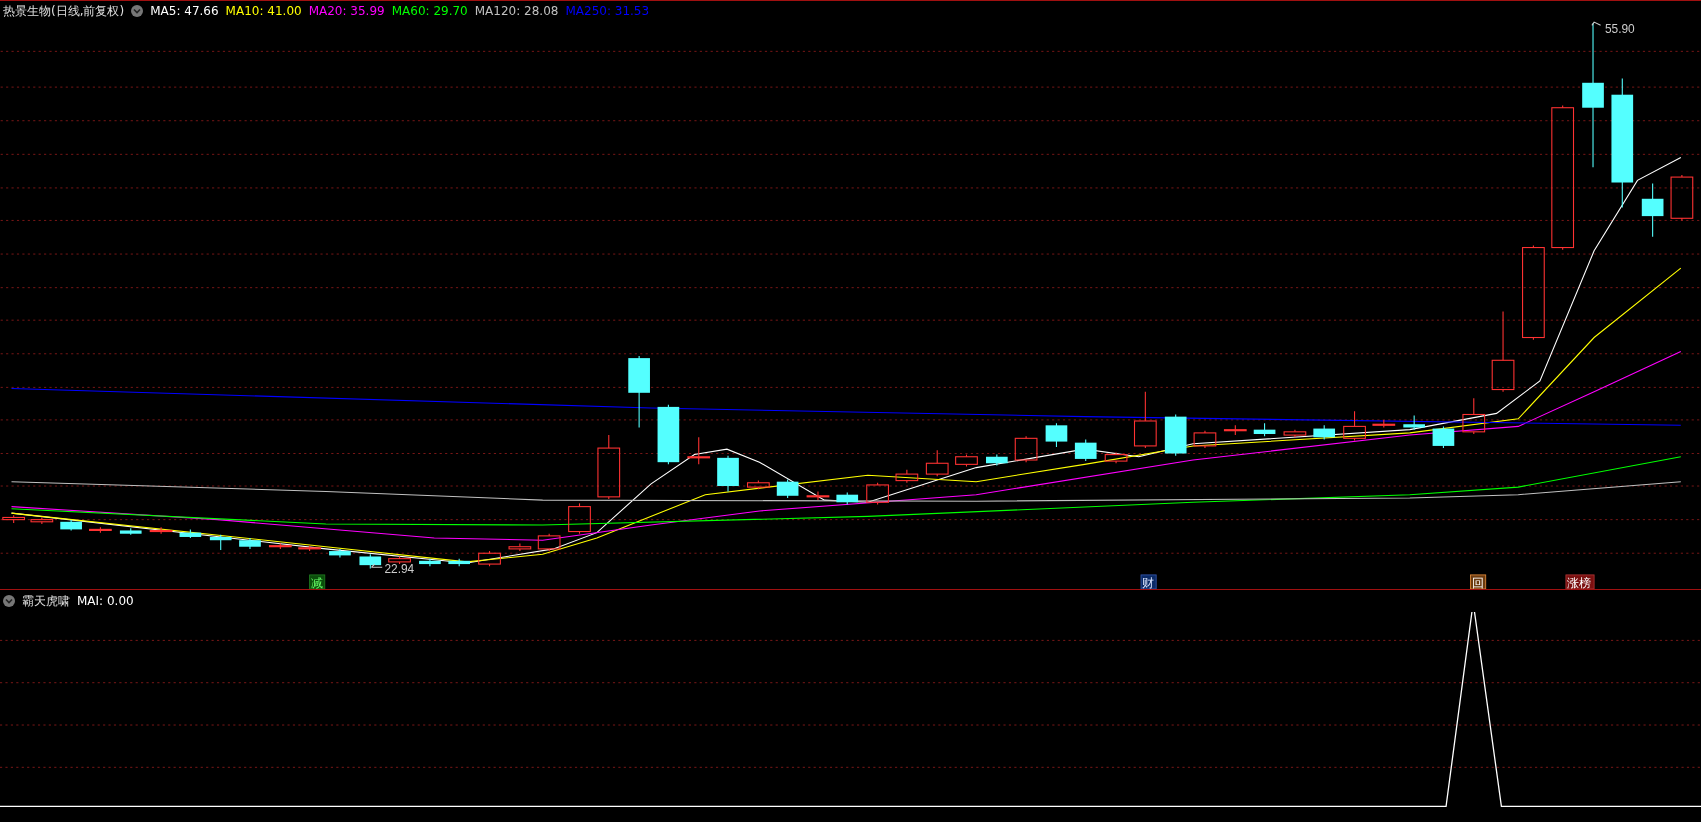 This screenshot has height=822, width=1701. Describe the element at coordinates (105, 601) in the screenshot. I see `indicator-value: MAI: 0.00` at that location.